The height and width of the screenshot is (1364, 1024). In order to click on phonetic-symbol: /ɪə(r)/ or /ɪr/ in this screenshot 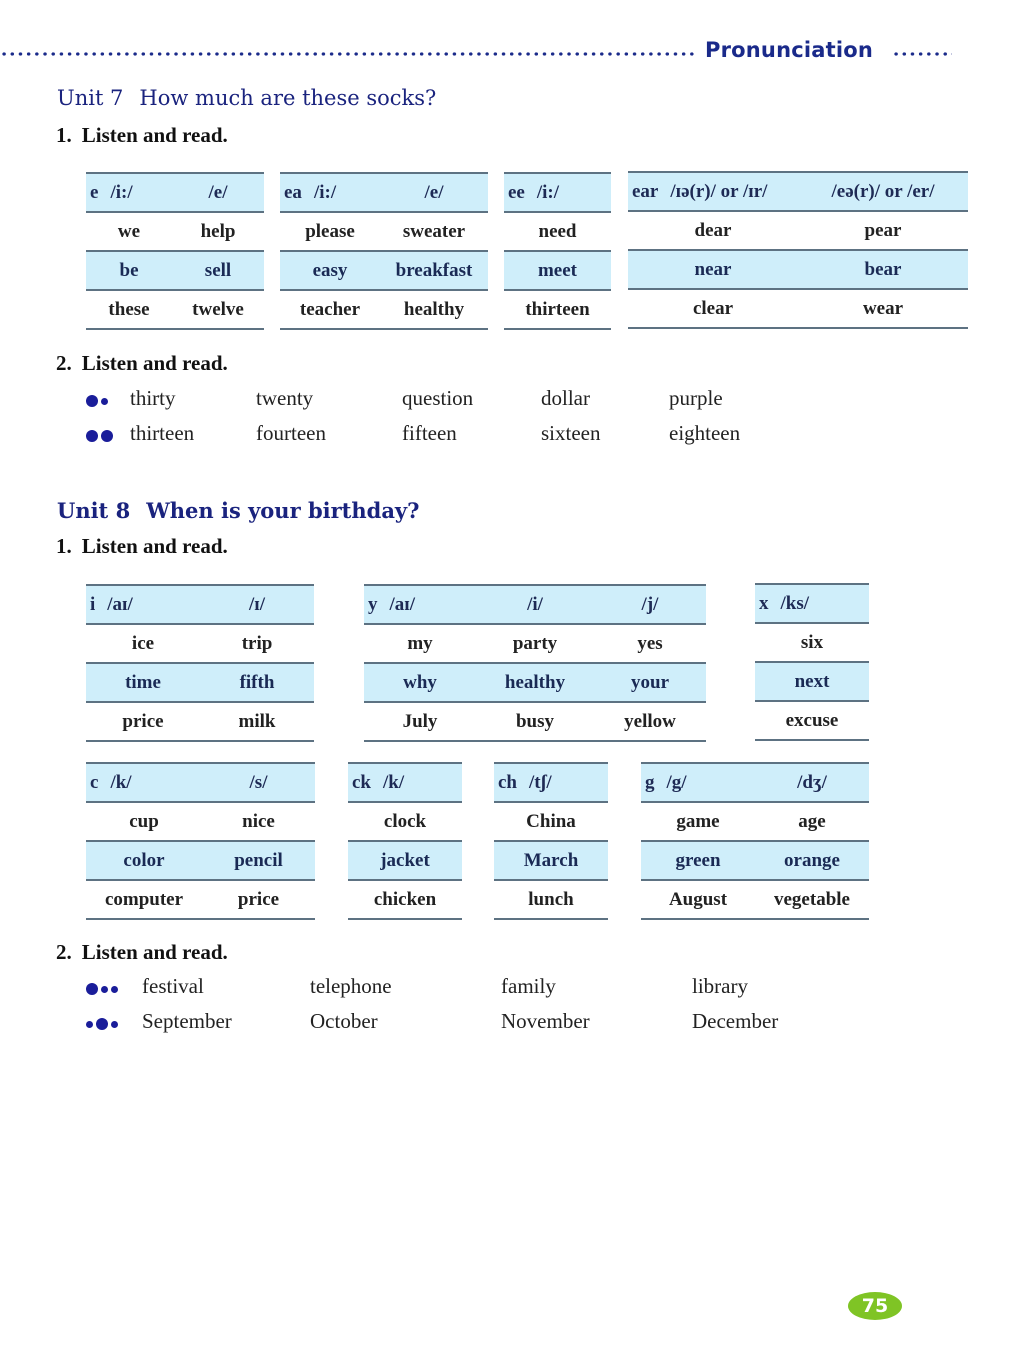, I will do `click(719, 191)`.